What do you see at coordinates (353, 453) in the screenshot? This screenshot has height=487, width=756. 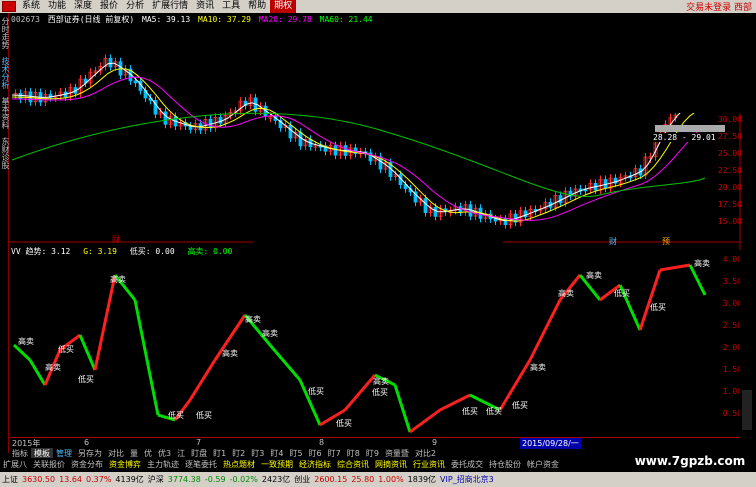 I see `indicator-tab: 盯8` at bounding box center [353, 453].